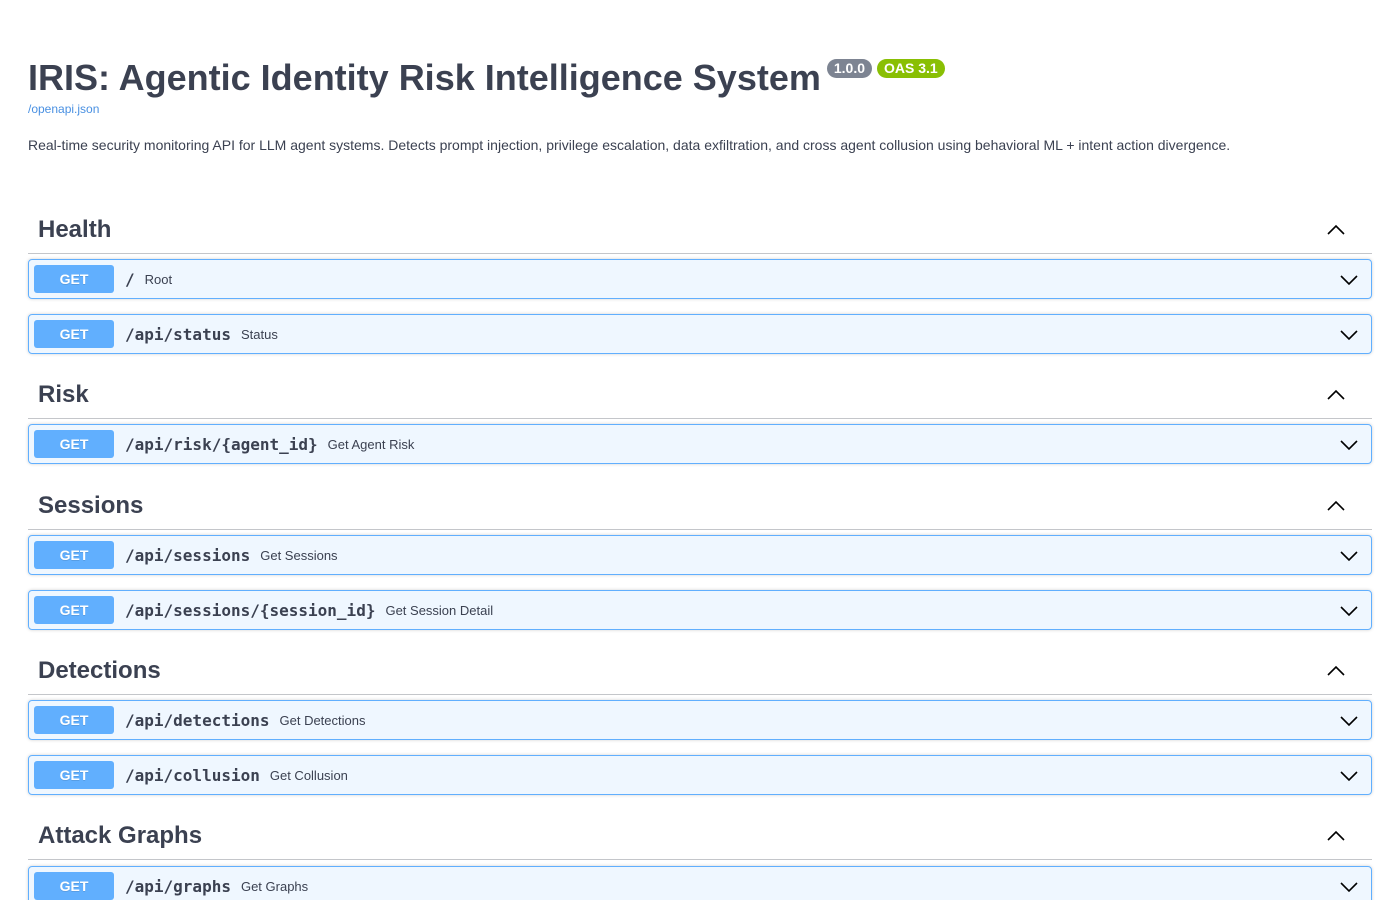 This screenshot has height=900, width=1400. What do you see at coordinates (700, 109) in the screenshot?
I see `openapi-json-link: /openapi.json` at bounding box center [700, 109].